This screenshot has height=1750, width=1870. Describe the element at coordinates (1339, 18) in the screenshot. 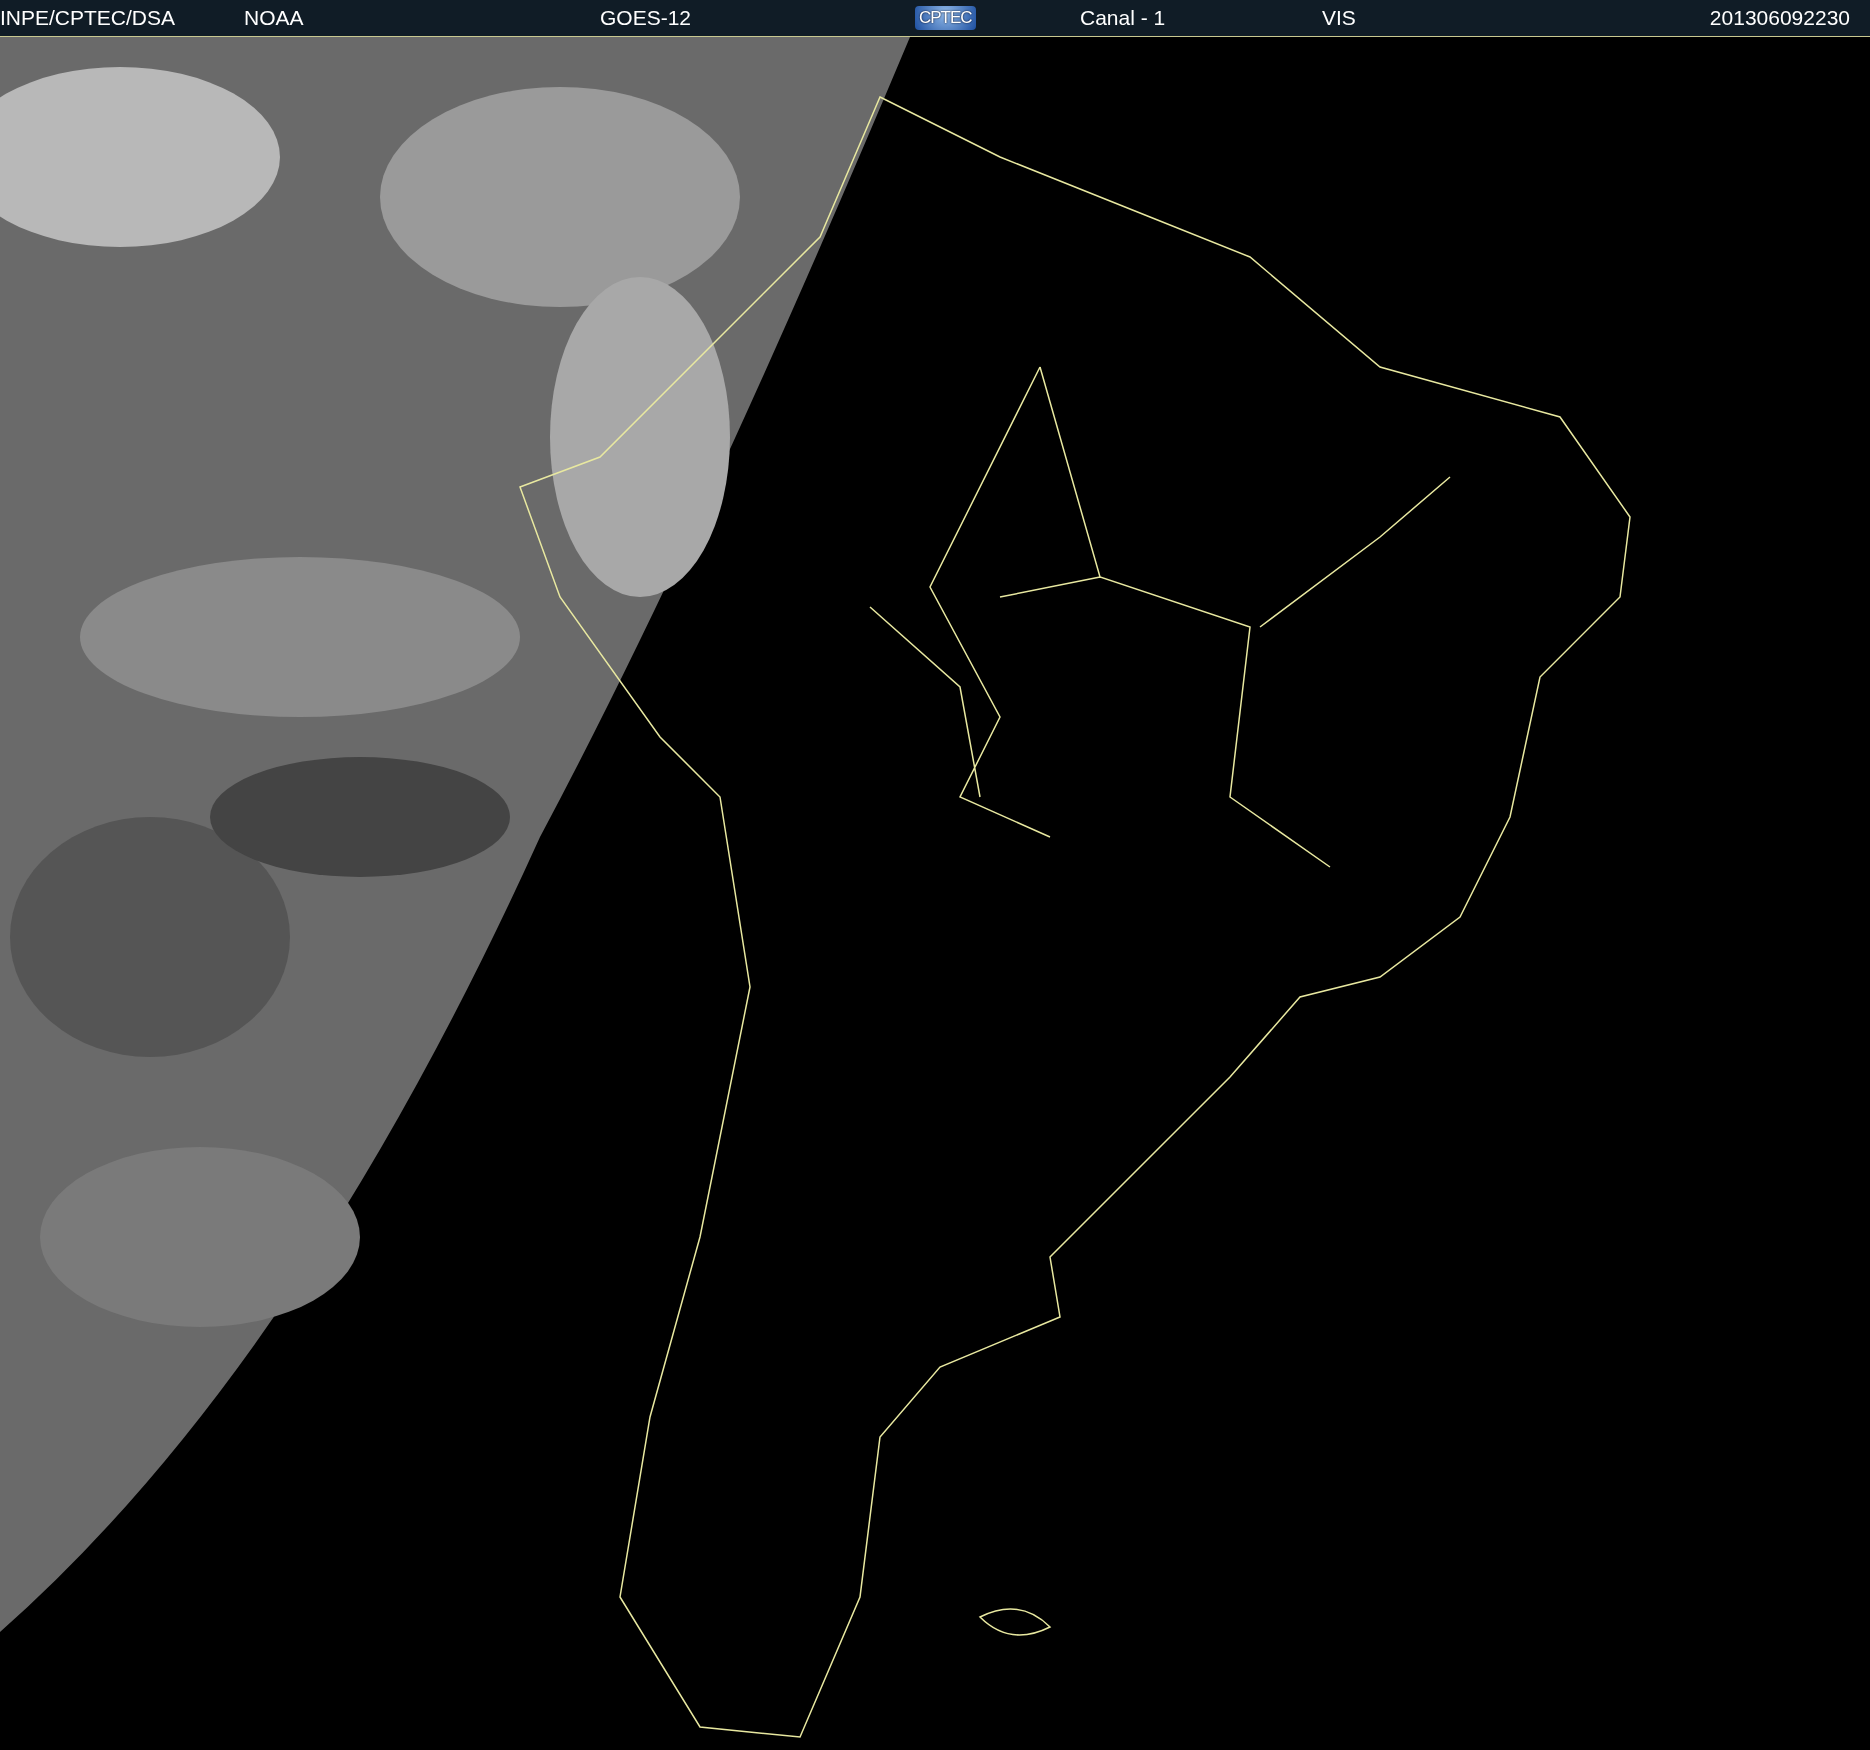

I see `header-label: VIS` at that location.